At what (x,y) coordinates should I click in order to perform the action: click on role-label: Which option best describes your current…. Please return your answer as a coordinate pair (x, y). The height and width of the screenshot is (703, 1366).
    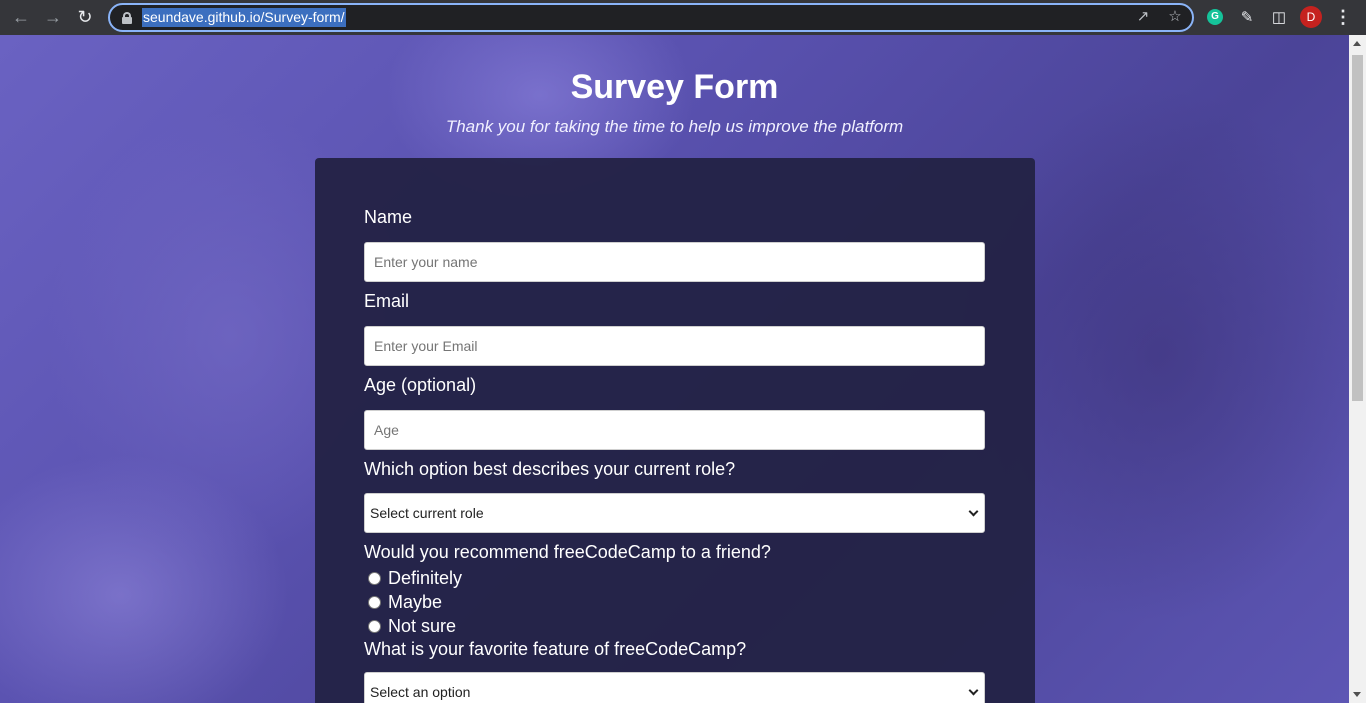
    Looking at the image, I should click on (550, 469).